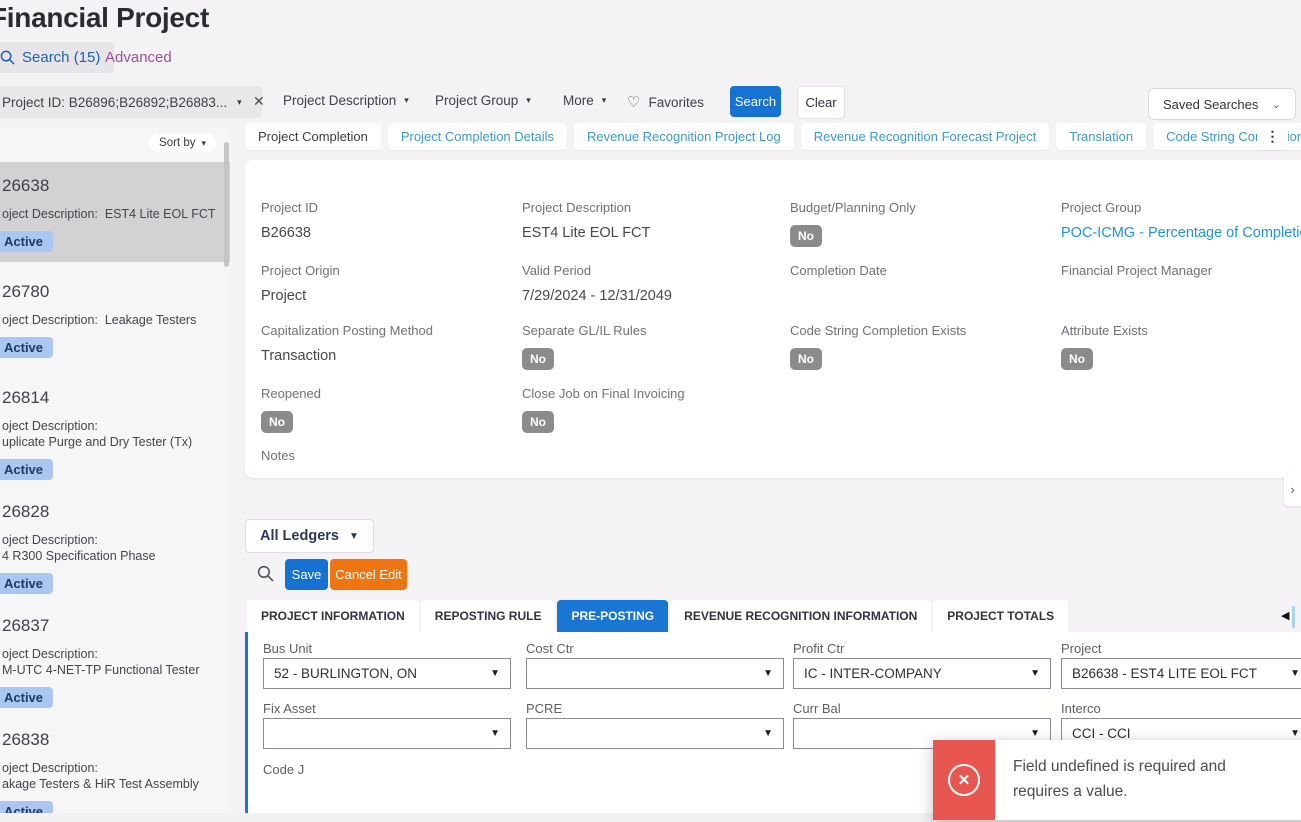 The height and width of the screenshot is (822, 1301). What do you see at coordinates (333, 616) in the screenshot?
I see `tab-project-information: PROJECT INFORMATION` at bounding box center [333, 616].